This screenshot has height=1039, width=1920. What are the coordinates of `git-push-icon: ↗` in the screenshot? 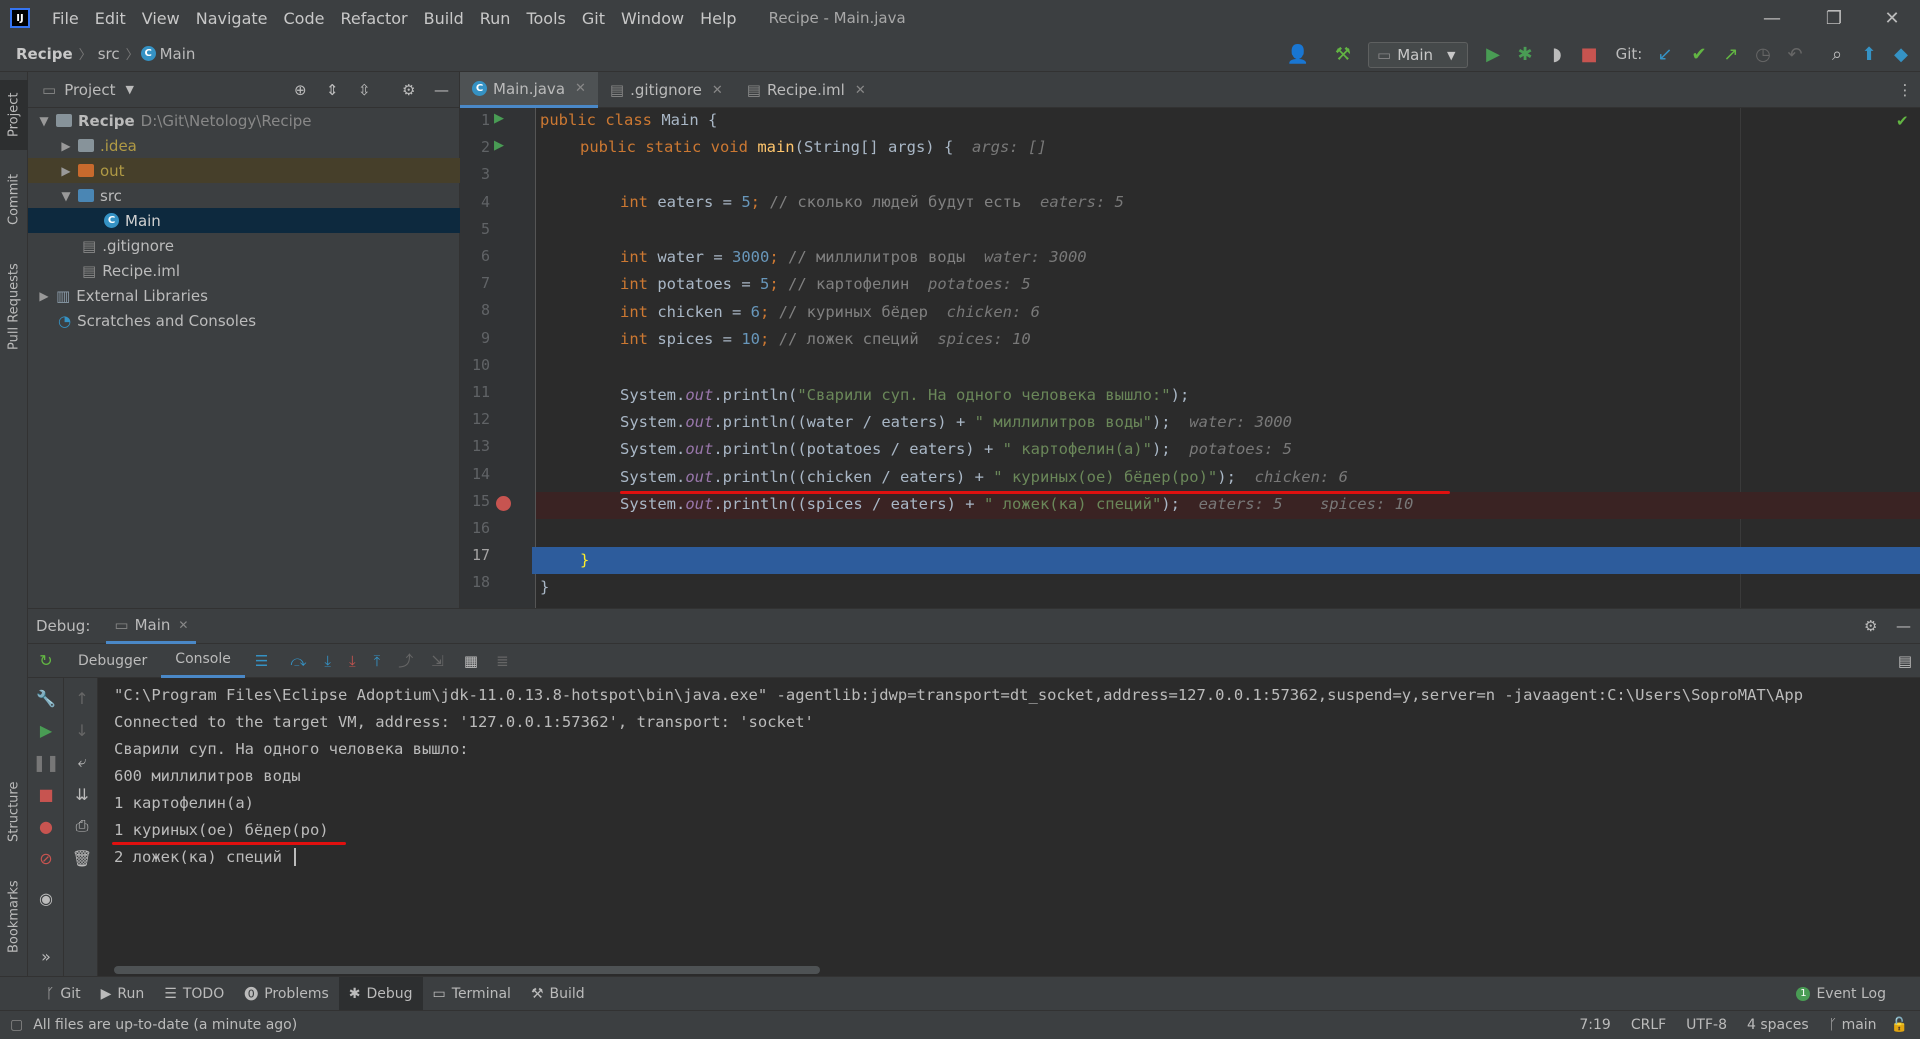 It's located at (1731, 54).